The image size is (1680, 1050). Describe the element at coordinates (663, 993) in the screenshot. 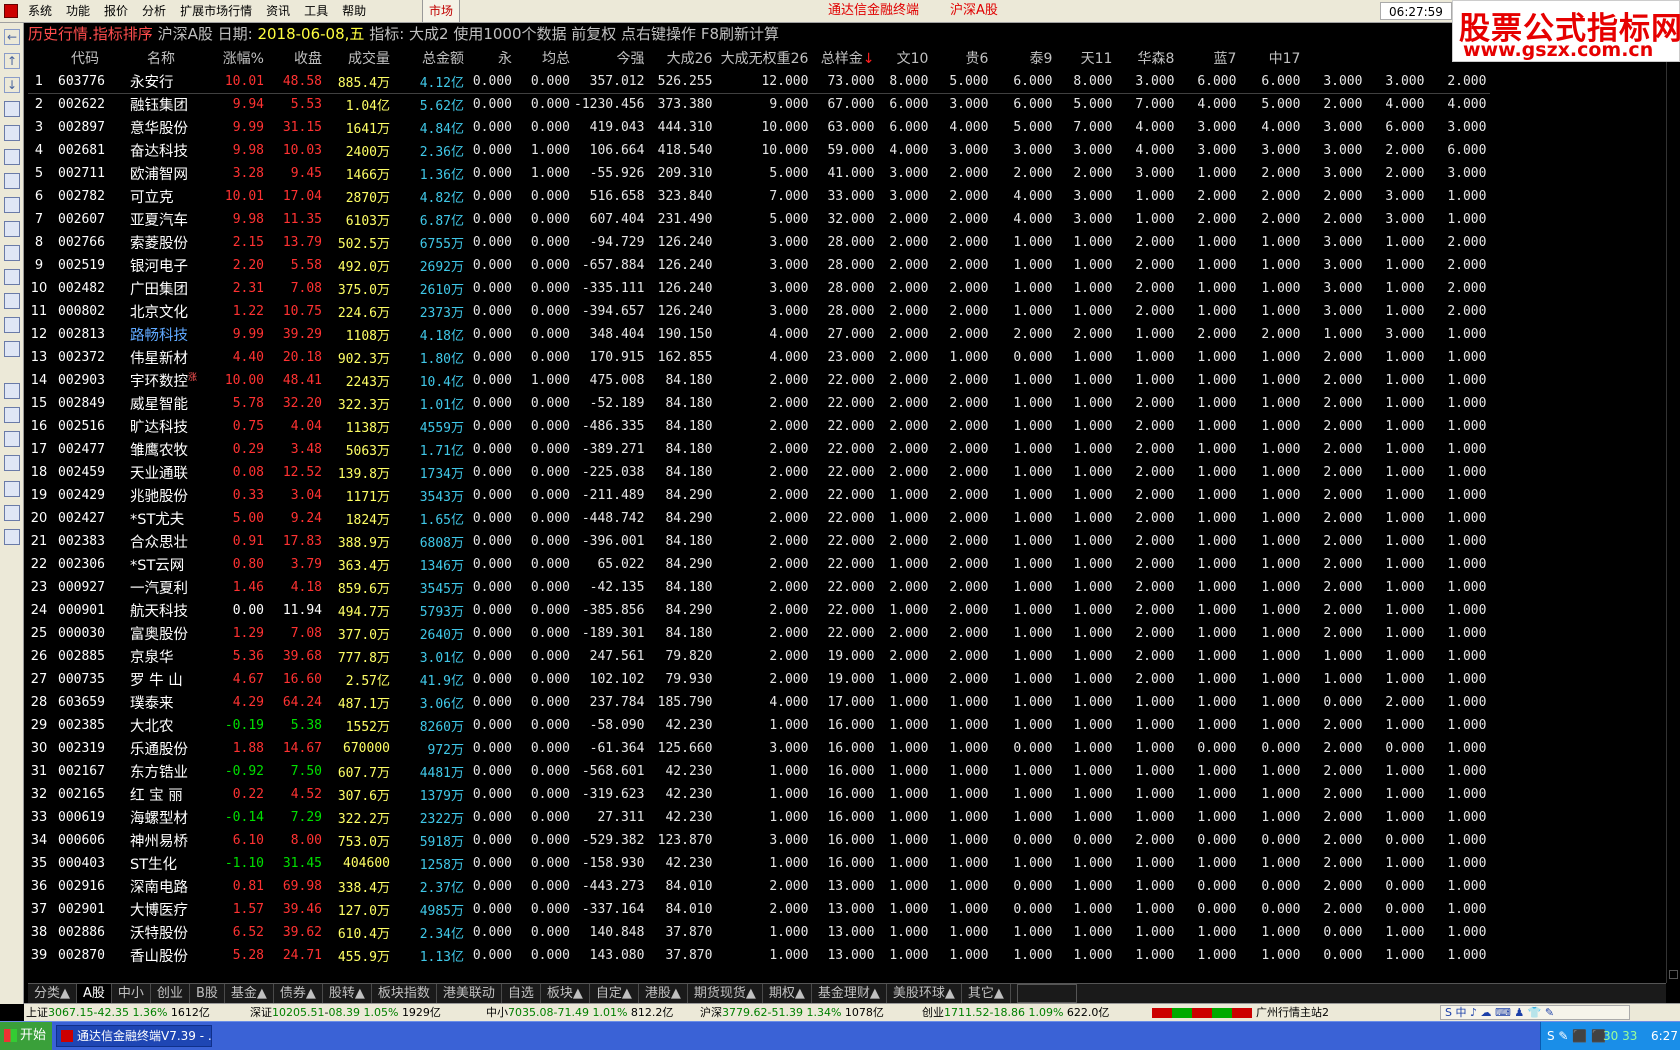

I see `tab-13: 港股▲` at that location.